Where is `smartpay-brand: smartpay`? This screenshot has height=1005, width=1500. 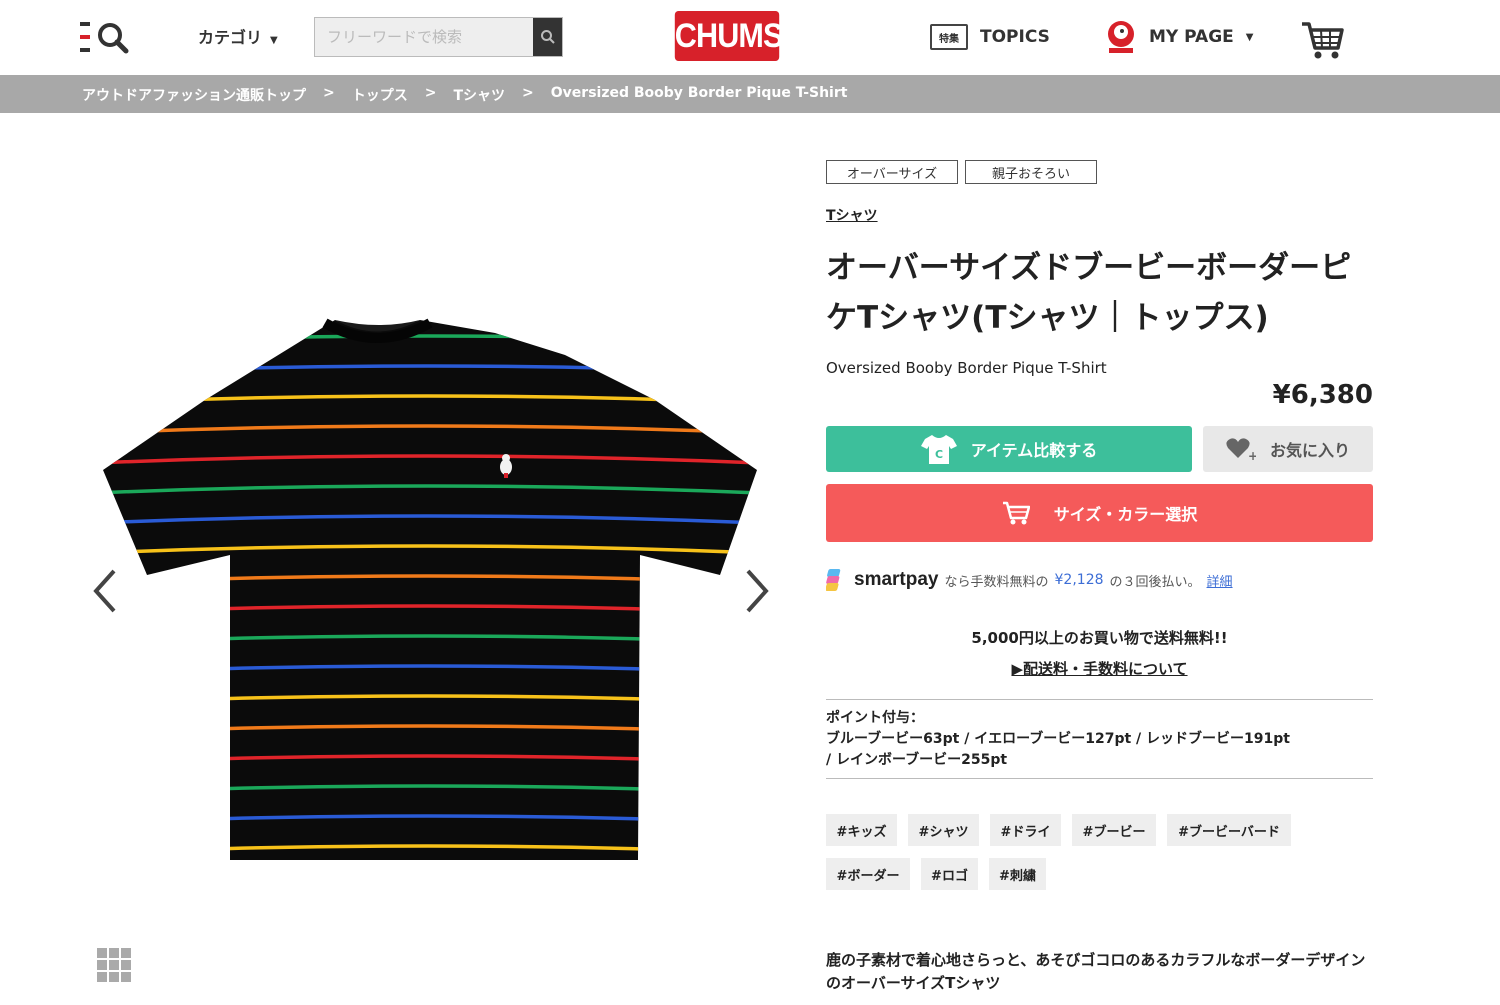 smartpay-brand: smartpay is located at coordinates (896, 579).